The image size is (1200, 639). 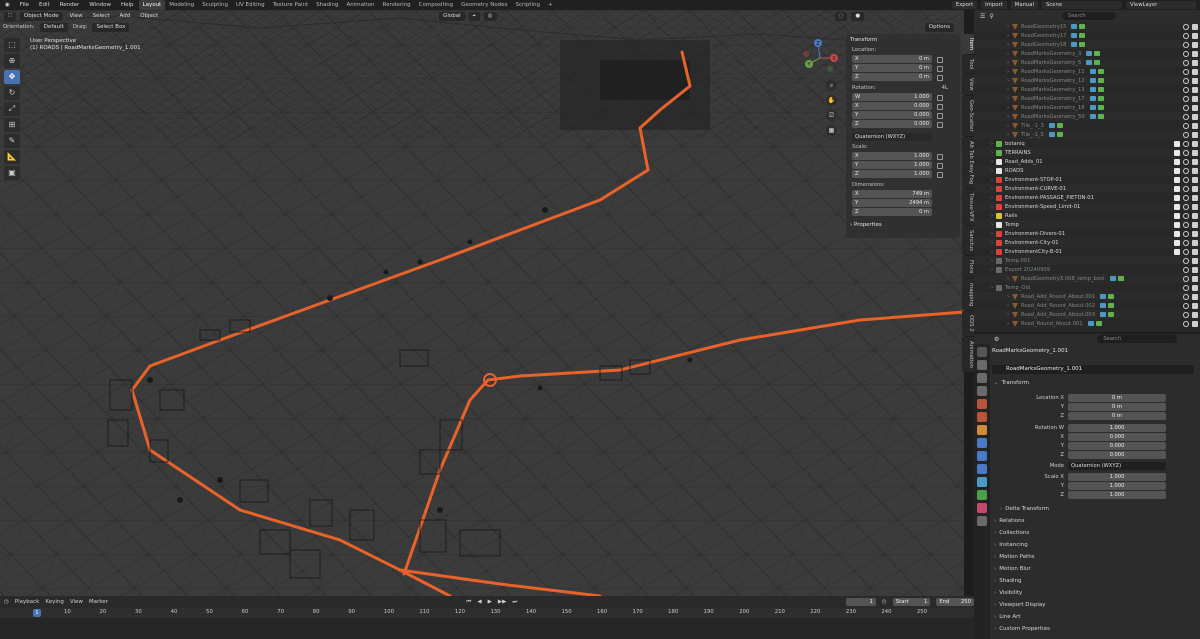 I want to click on menu-window: Window, so click(x=100, y=5).